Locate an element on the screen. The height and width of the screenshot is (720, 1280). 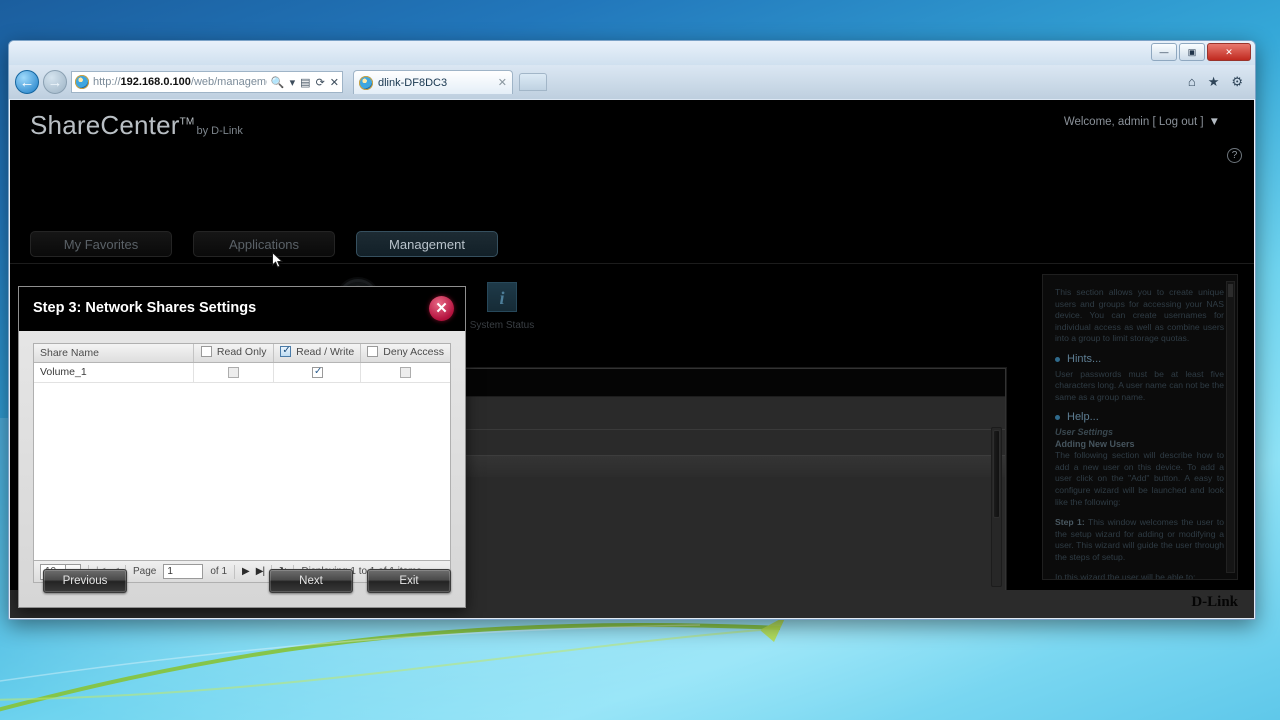
table-row: Volume_1 is located at coordinates (242, 372).